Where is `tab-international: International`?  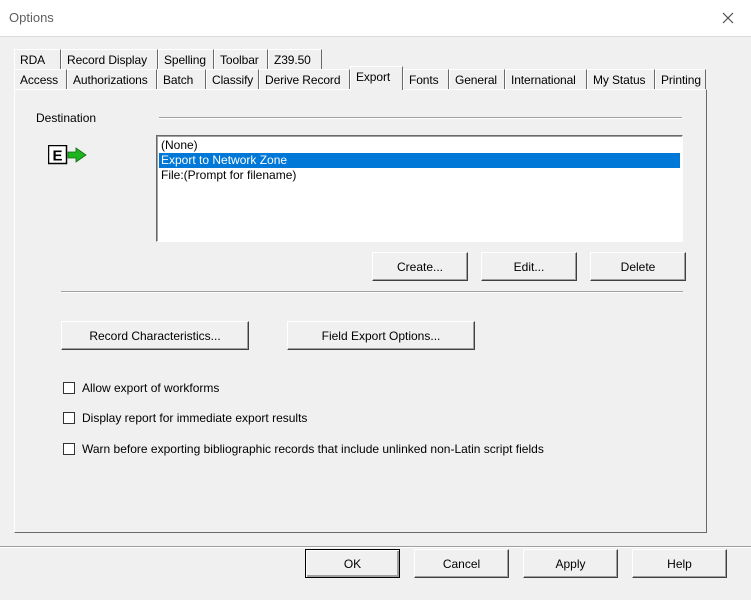
tab-international: International is located at coordinates (546, 79).